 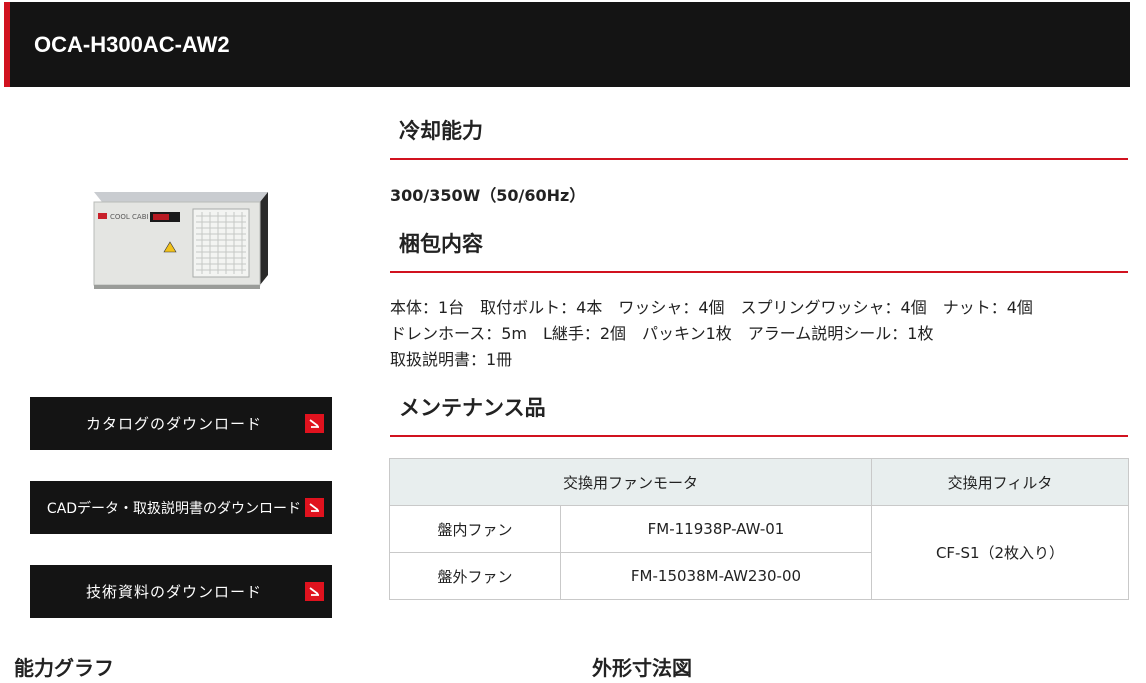 What do you see at coordinates (759, 413) in the screenshot?
I see `maintenance-heading: メンテナンス品` at bounding box center [759, 413].